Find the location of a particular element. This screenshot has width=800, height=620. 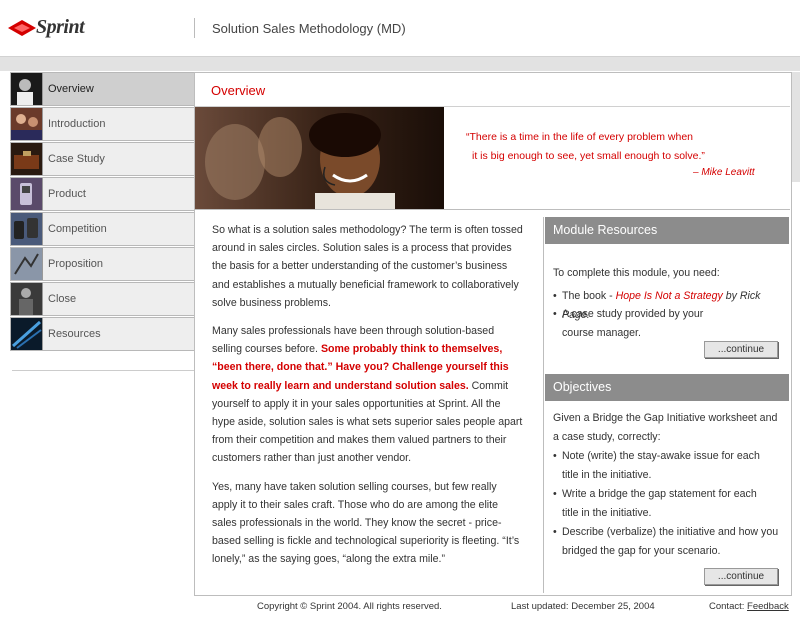

hero-divider is located at coordinates (492, 209).